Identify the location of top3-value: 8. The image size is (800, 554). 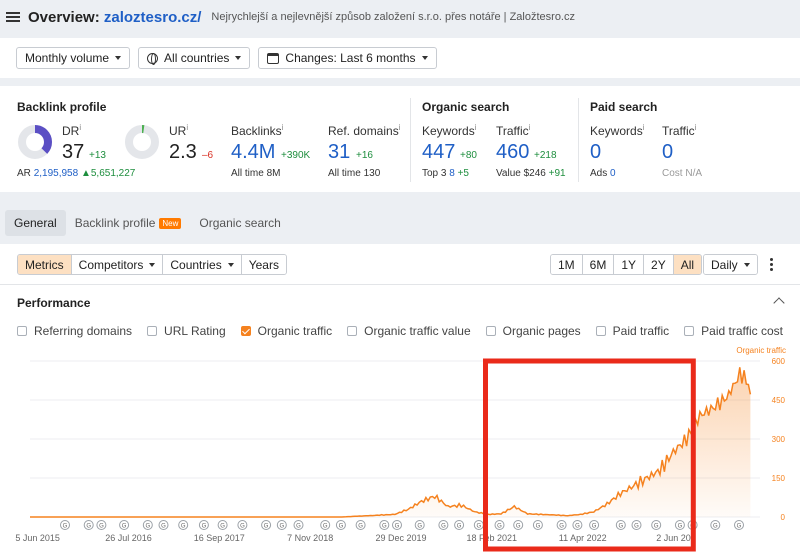
(452, 173).